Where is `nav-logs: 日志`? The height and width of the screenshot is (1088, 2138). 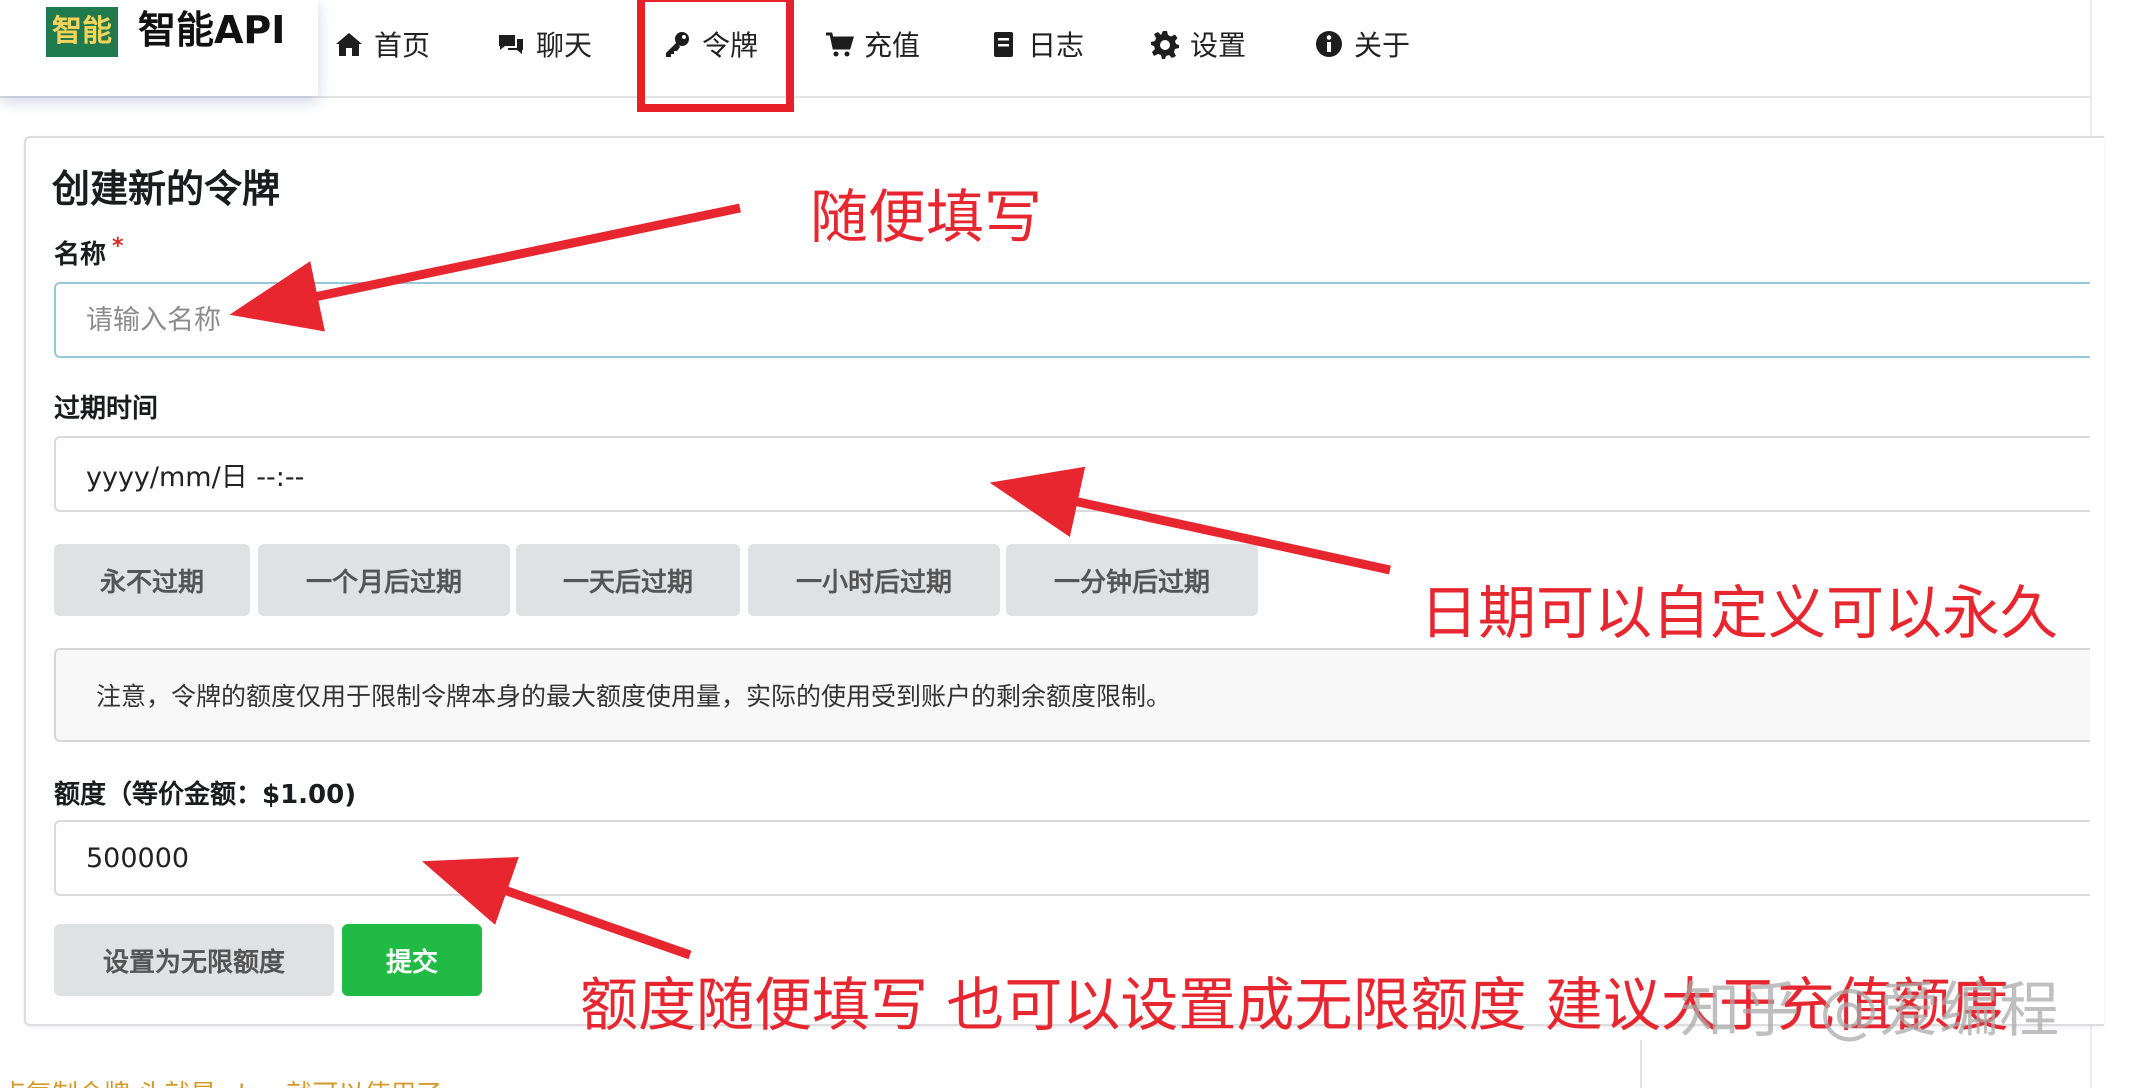 nav-logs: 日志 is located at coordinates (1036, 44).